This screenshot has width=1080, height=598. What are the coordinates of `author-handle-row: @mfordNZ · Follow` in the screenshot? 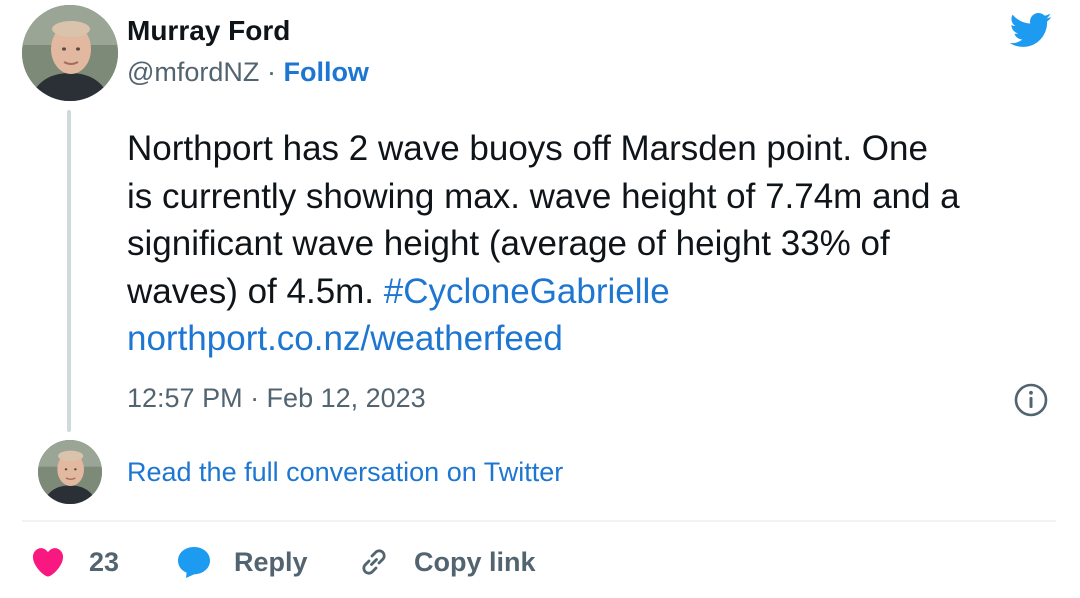 It's located at (248, 72).